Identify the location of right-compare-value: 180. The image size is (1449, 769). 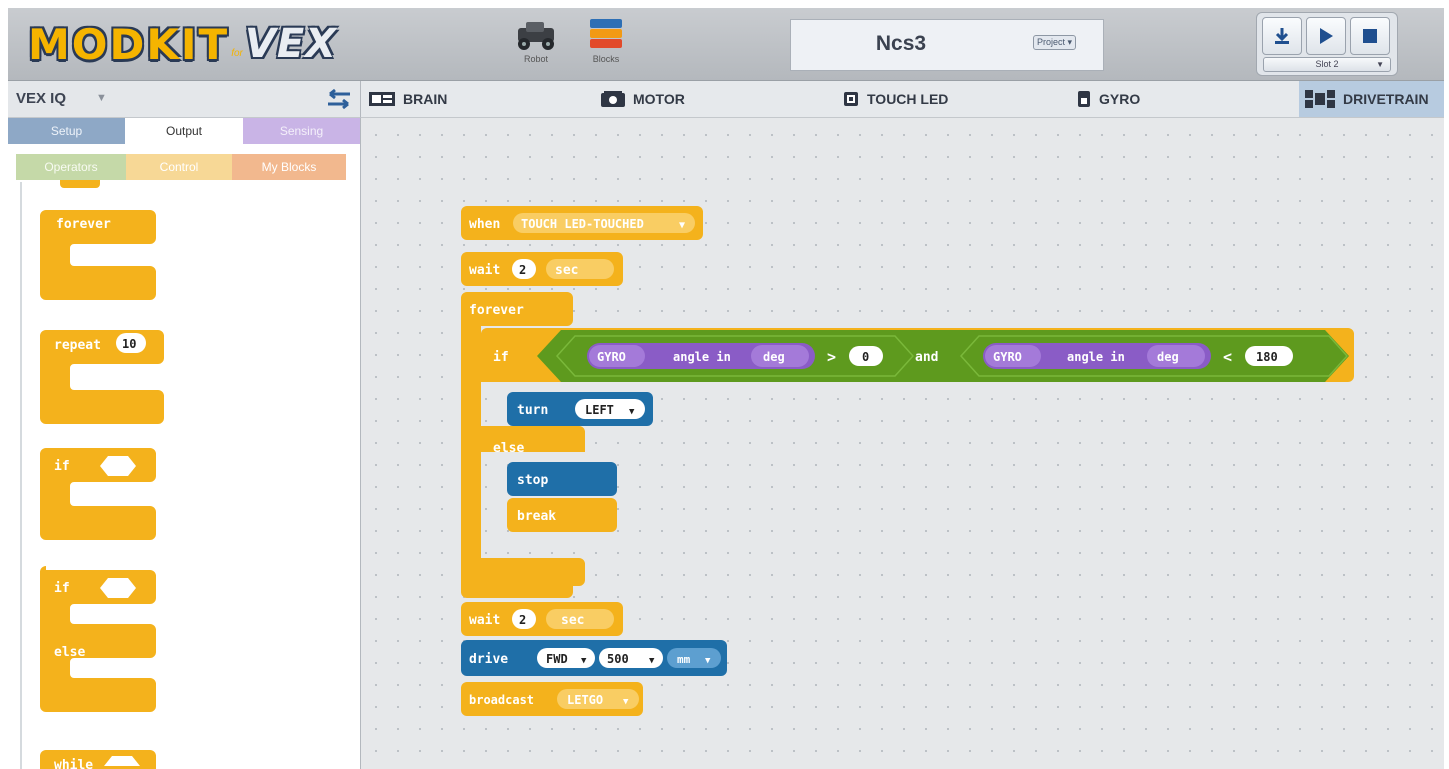
(1267, 357).